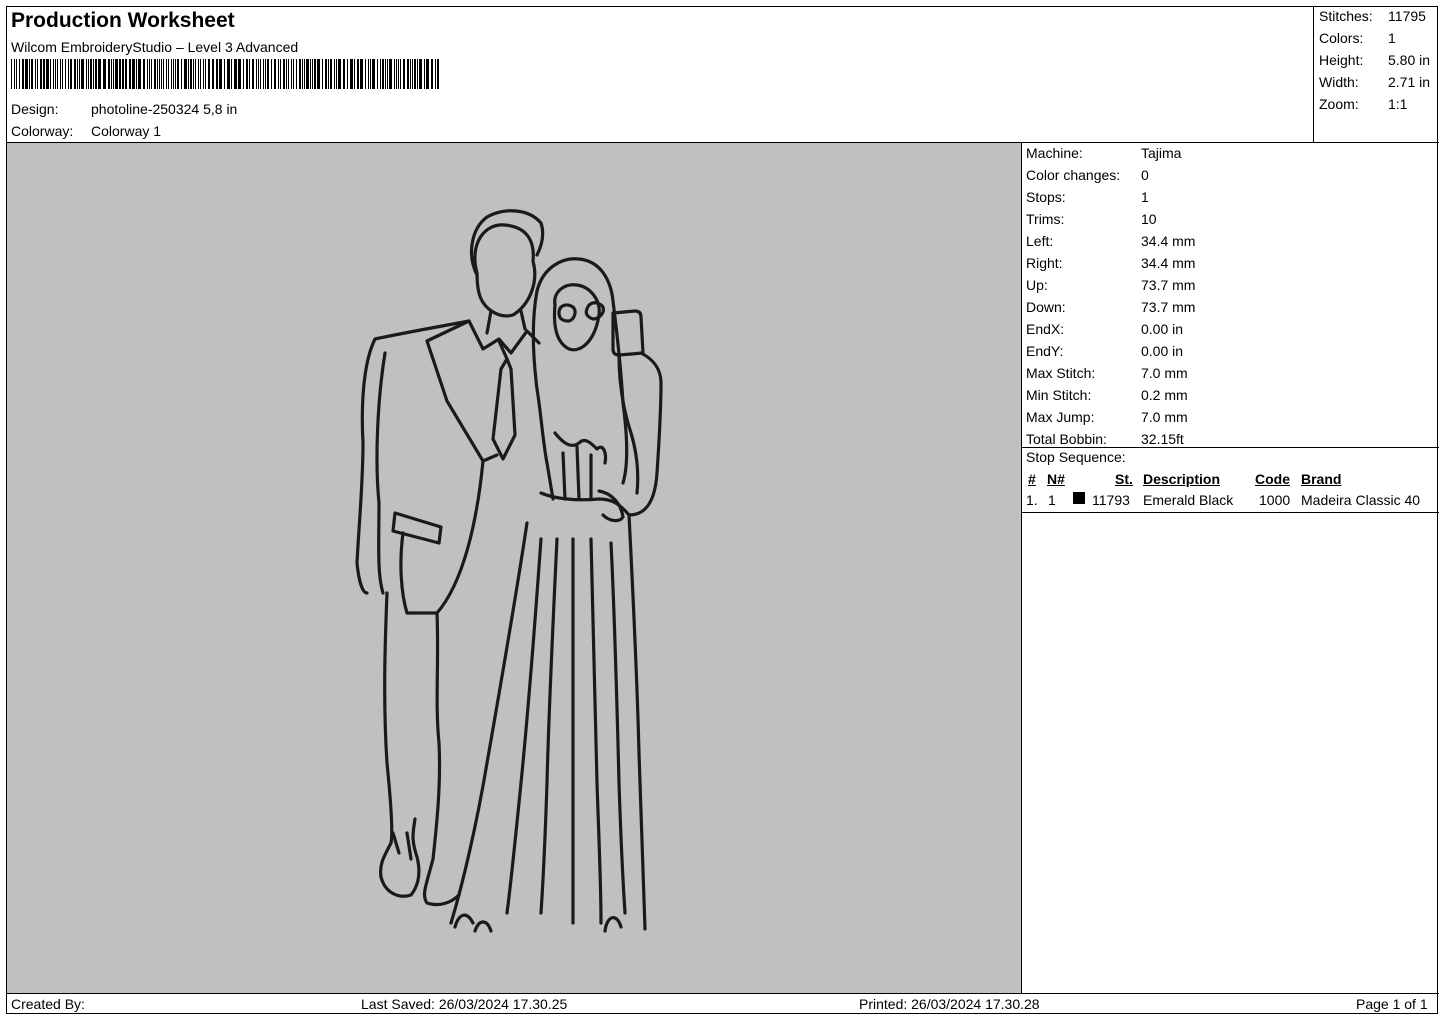 The height and width of the screenshot is (1021, 1445). What do you see at coordinates (949, 1004) in the screenshot?
I see `printed-date: Printed: 26/03/2024 17.30.28` at bounding box center [949, 1004].